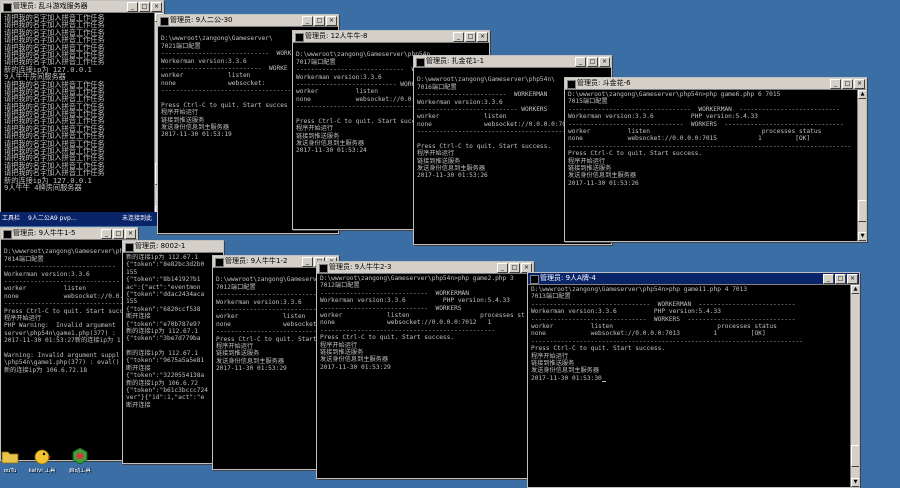  Describe the element at coordinates (395, 293) in the screenshot. I see `console-line: ----------------------------- WORKERMAN` at that location.